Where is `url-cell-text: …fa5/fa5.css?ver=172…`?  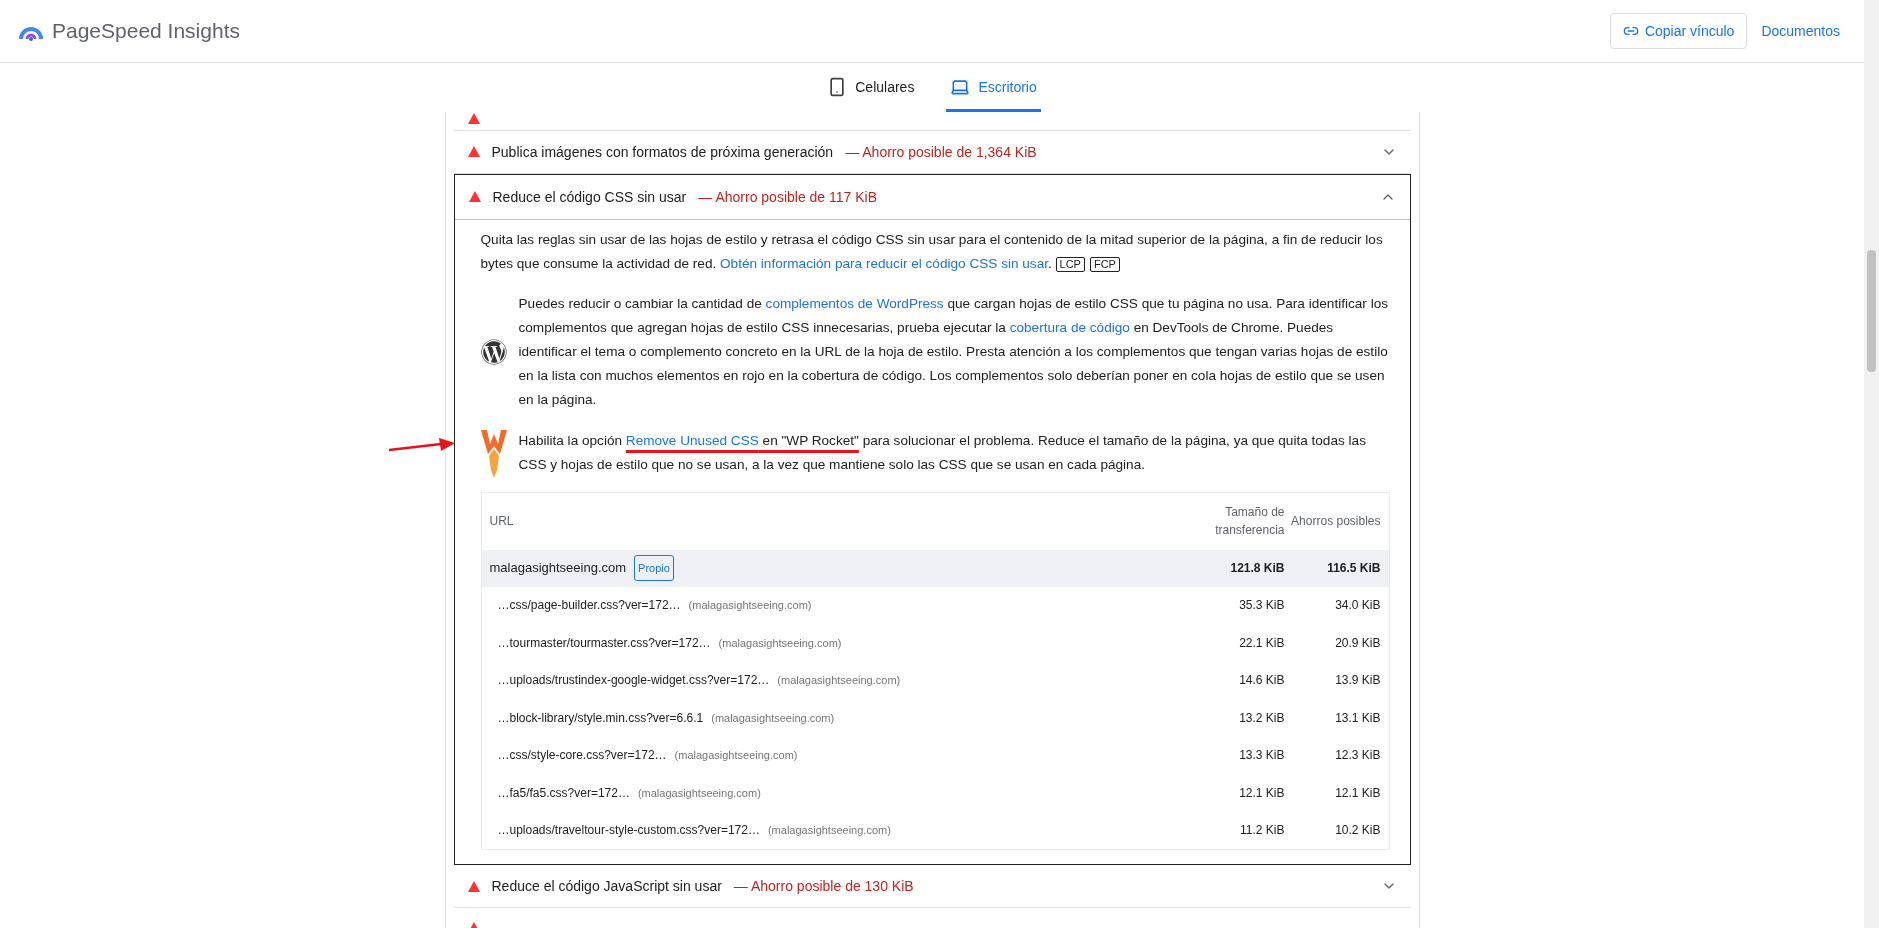
url-cell-text: …fa5/fa5.css?ver=172… is located at coordinates (563, 793).